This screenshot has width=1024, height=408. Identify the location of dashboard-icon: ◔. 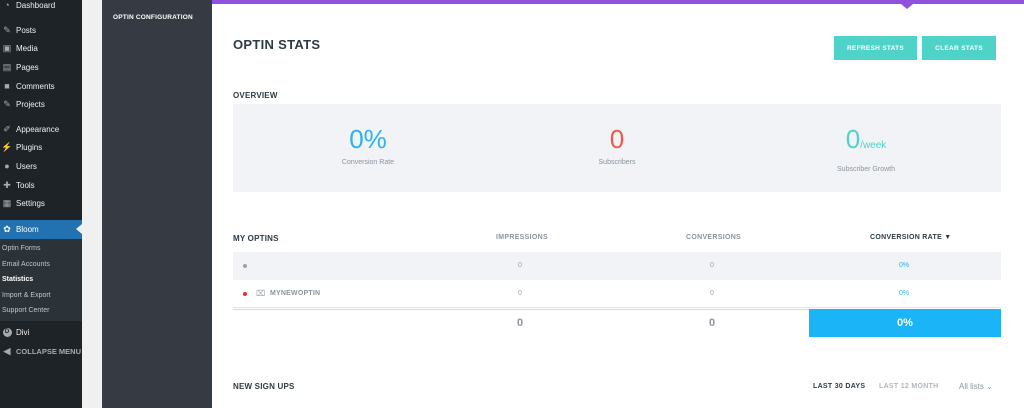
(7, 5).